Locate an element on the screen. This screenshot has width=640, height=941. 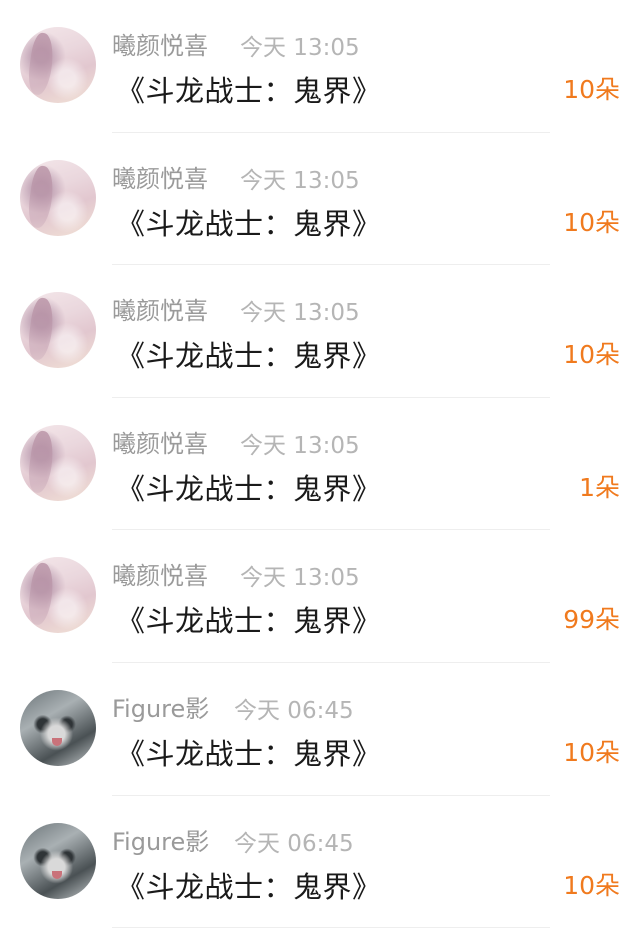
list-item: 曦颜悦喜 今天 13:05 《斗龙战士：鬼界》 1朵 is located at coordinates (320, 464).